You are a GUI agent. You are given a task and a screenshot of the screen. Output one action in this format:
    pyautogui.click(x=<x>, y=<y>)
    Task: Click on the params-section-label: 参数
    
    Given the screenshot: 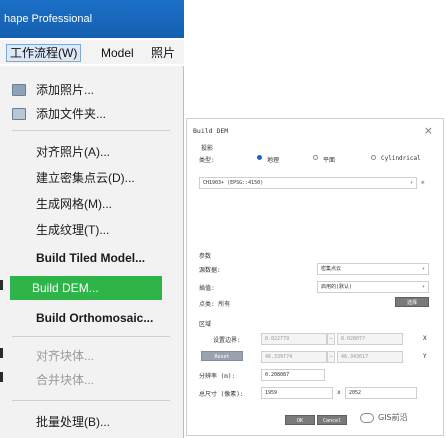 What is the action you would take?
    pyautogui.click(x=205, y=256)
    